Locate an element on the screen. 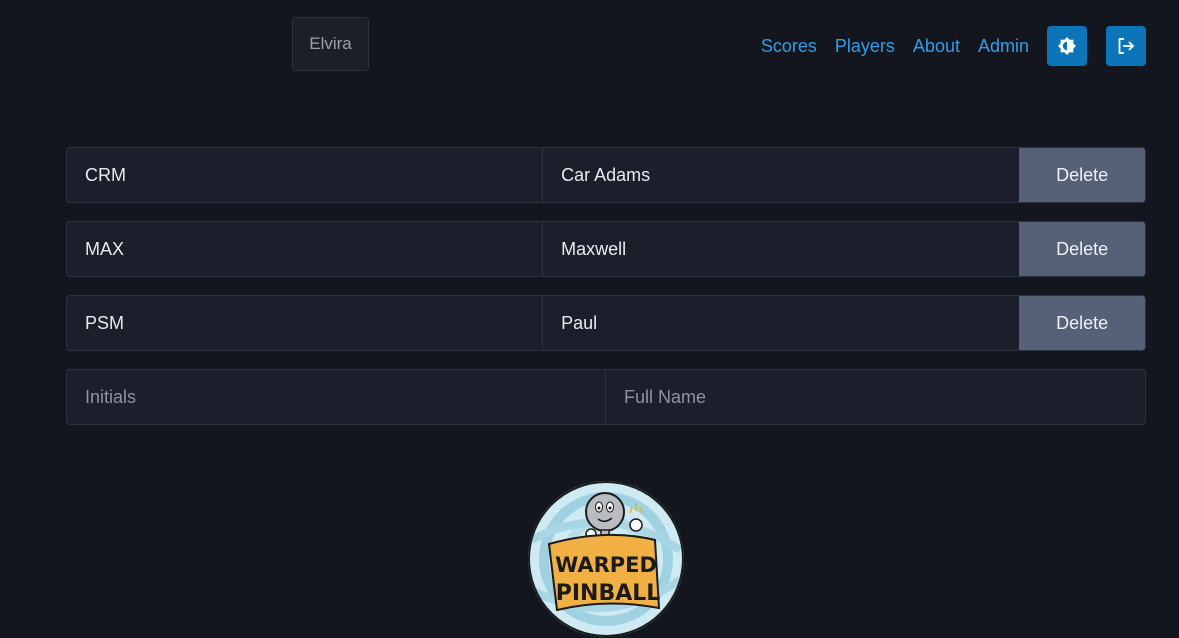  nav-link-players: Players is located at coordinates (865, 46).